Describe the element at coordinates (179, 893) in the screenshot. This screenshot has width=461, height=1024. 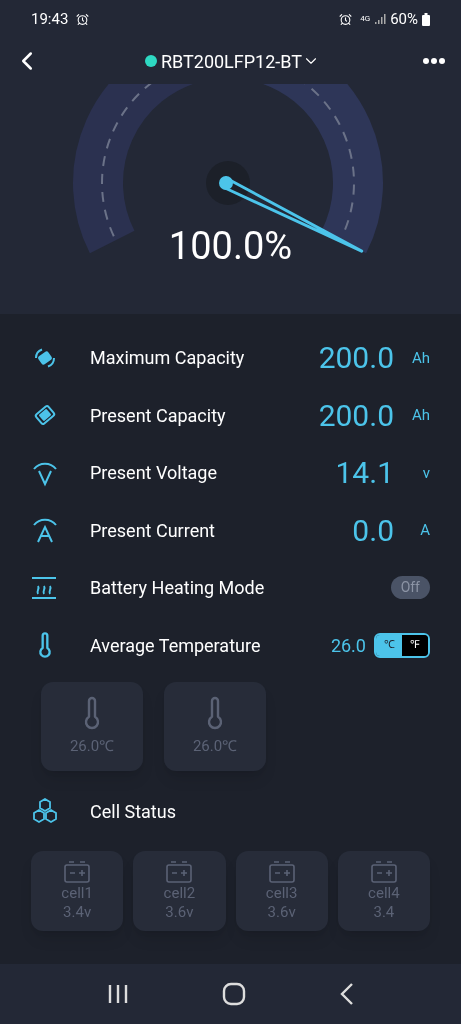
I see `cell-name: cell2` at that location.